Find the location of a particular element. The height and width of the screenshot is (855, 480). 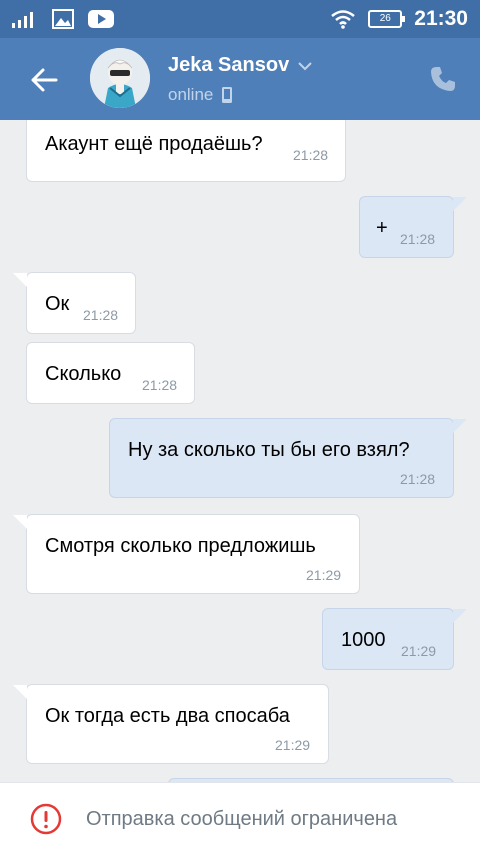

chat-title: Jeka Sansov online is located at coordinates (240, 79).